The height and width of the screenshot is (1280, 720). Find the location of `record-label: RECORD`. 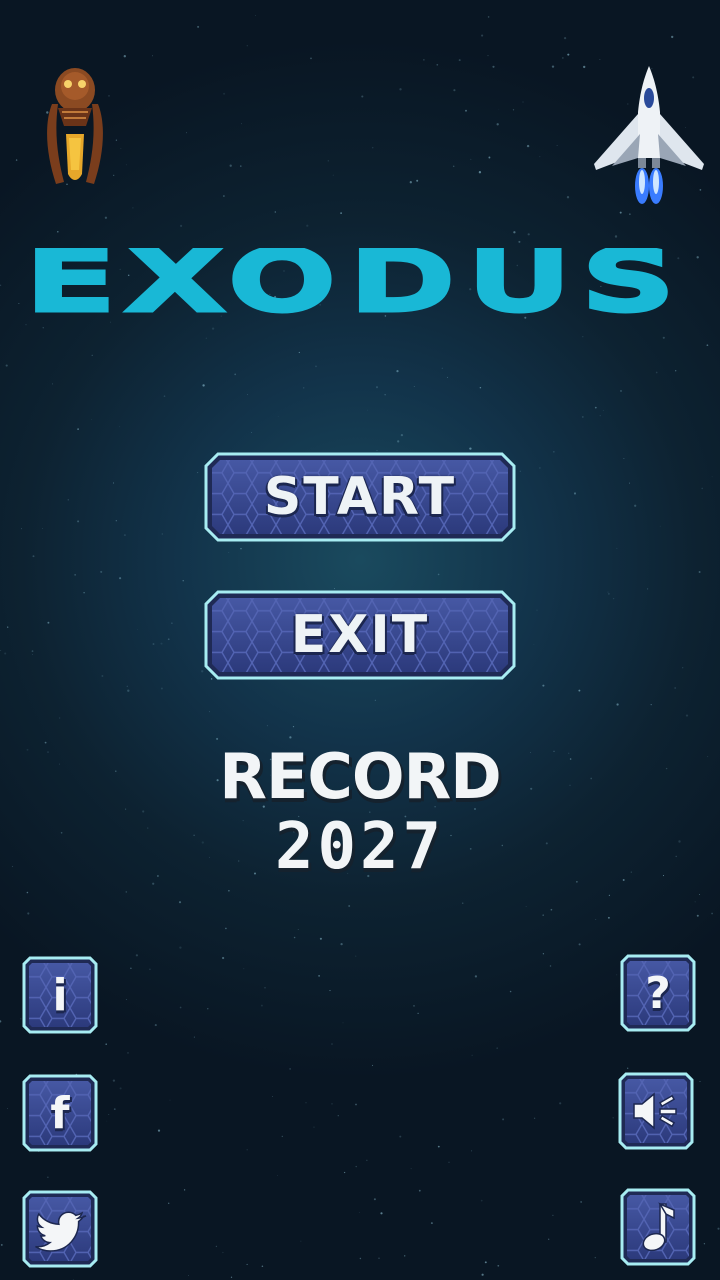

record-label: RECORD is located at coordinates (360, 776).